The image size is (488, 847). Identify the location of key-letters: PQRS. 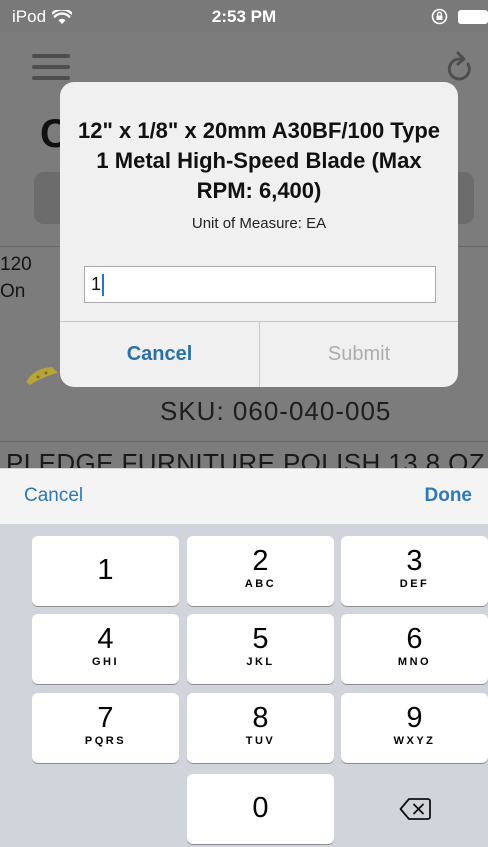
(105, 741).